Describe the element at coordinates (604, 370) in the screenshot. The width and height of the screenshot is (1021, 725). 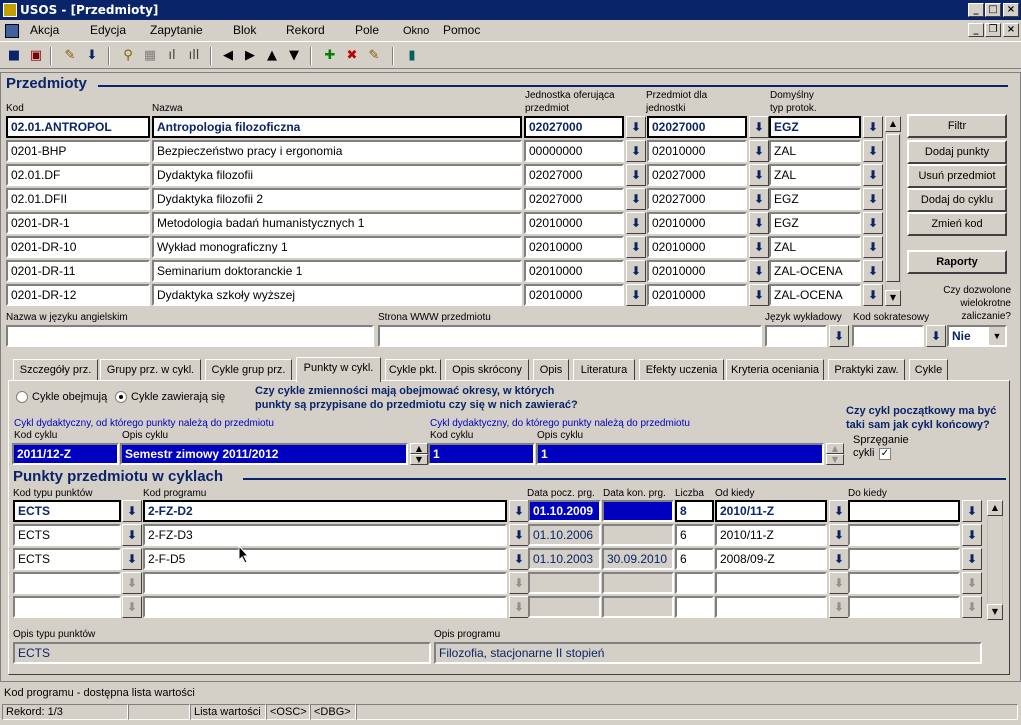
I see `tab-7: Literatura` at that location.